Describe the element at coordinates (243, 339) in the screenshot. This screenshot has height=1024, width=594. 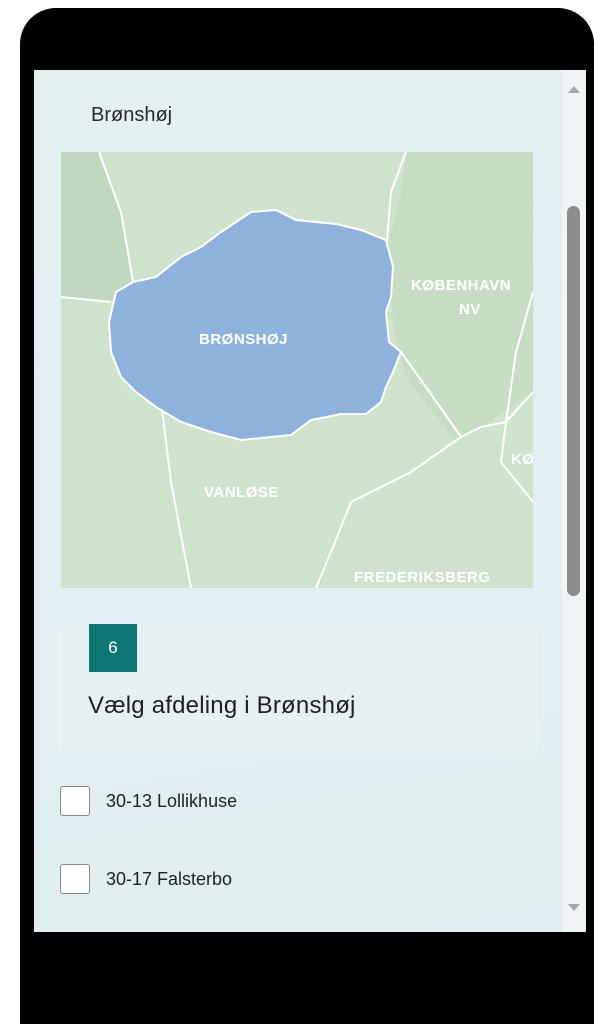
I see `map-label-bronshoj: BRØNSHØJ` at that location.